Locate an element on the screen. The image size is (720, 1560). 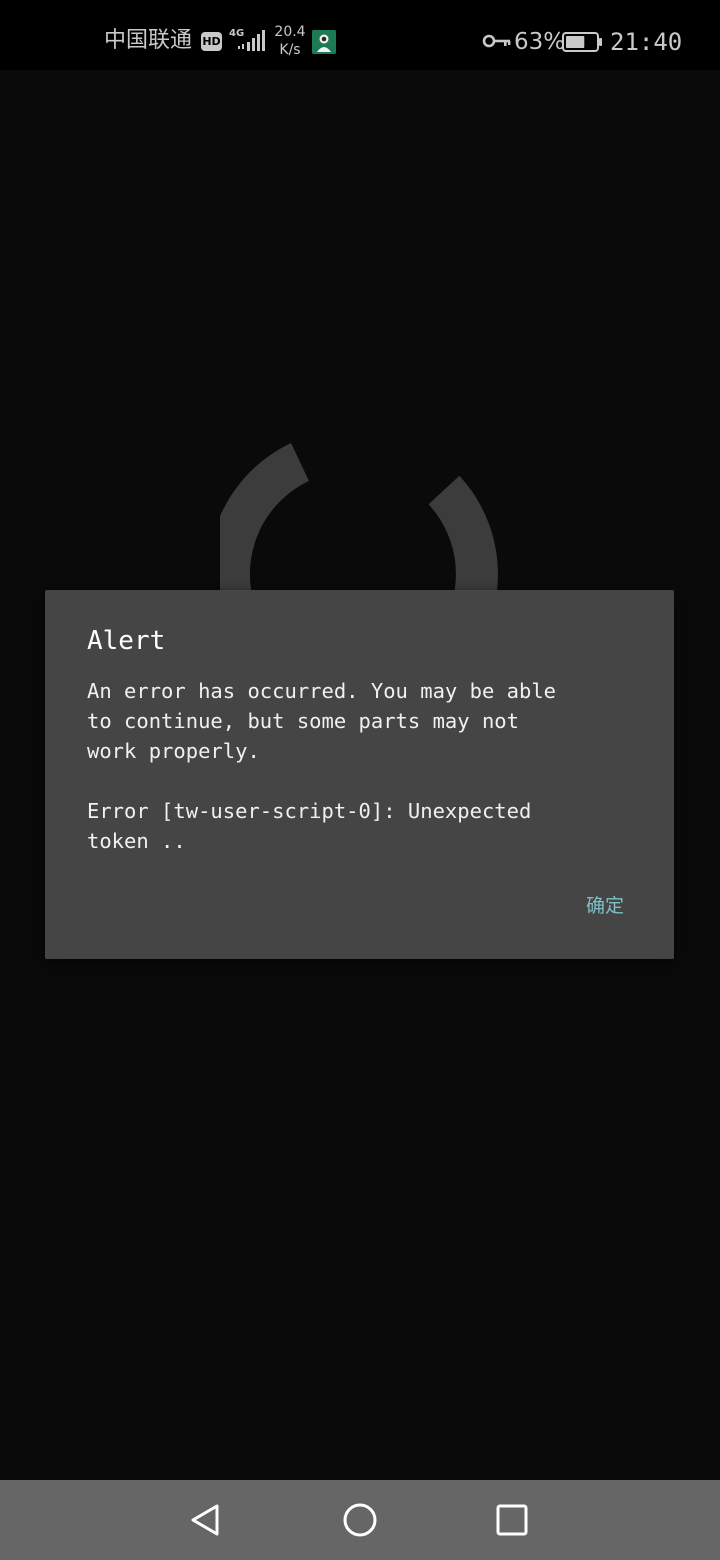
back-icon is located at coordinates (206, 1522).